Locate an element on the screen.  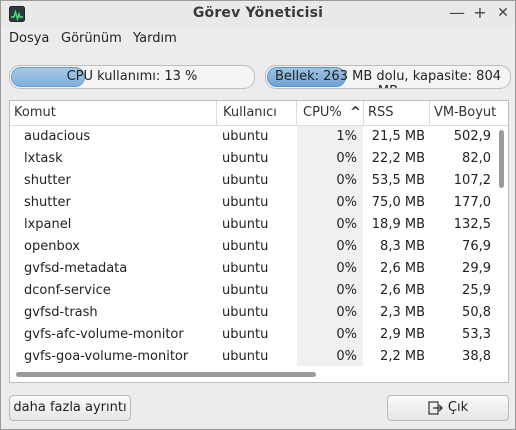
vertical-scrollbar is located at coordinates (502, 247).